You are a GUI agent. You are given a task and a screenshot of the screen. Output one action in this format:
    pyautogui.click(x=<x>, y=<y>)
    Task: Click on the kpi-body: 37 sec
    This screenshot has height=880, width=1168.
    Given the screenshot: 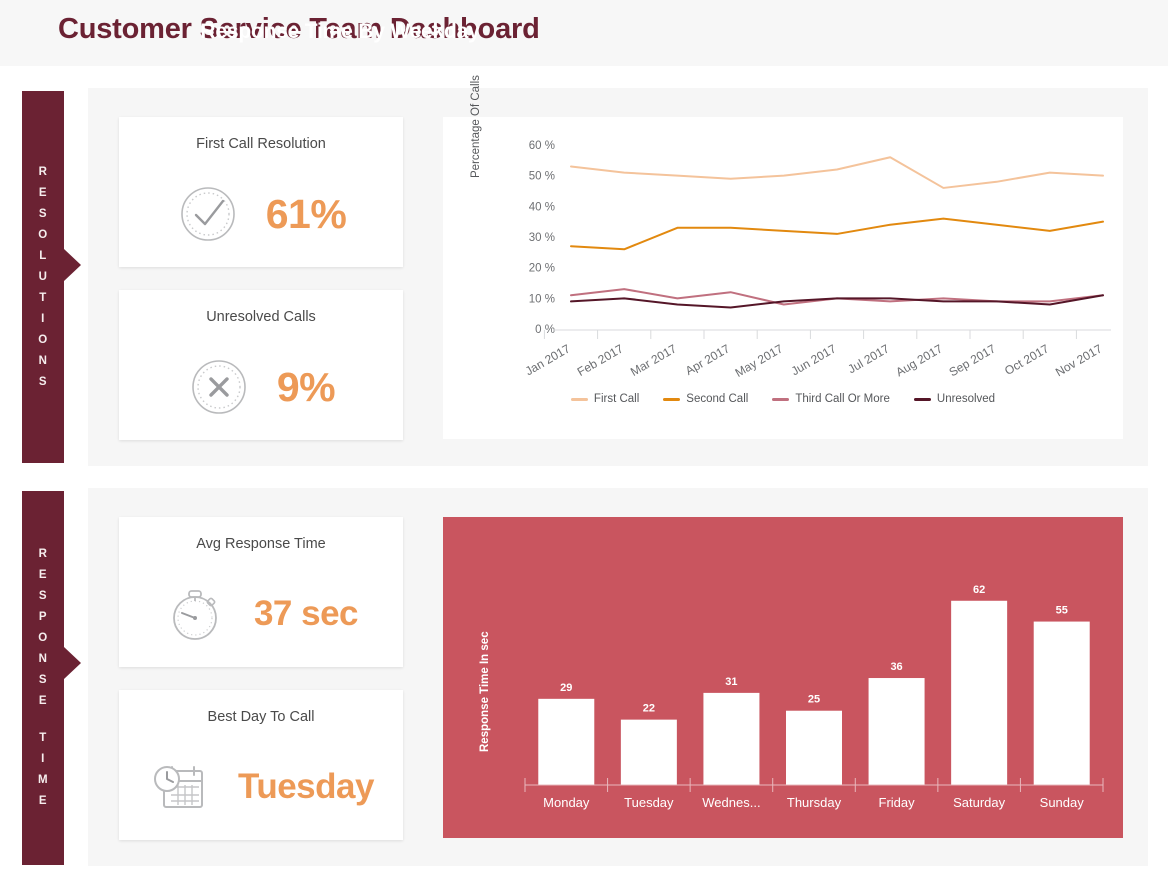 What is the action you would take?
    pyautogui.click(x=261, y=614)
    